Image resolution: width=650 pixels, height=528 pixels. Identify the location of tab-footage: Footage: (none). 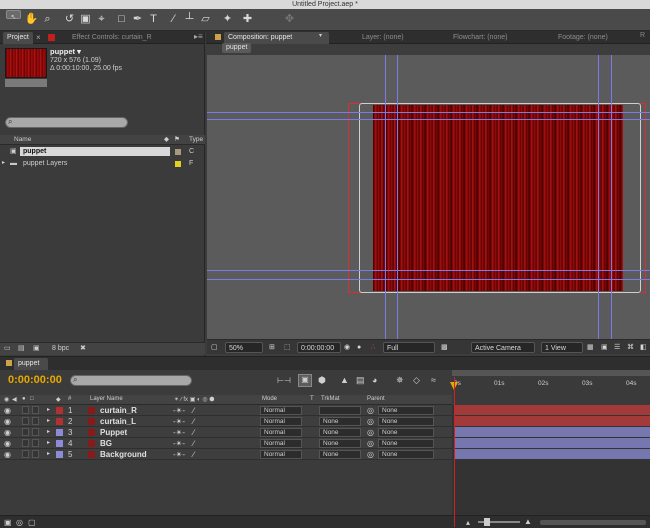
(583, 38).